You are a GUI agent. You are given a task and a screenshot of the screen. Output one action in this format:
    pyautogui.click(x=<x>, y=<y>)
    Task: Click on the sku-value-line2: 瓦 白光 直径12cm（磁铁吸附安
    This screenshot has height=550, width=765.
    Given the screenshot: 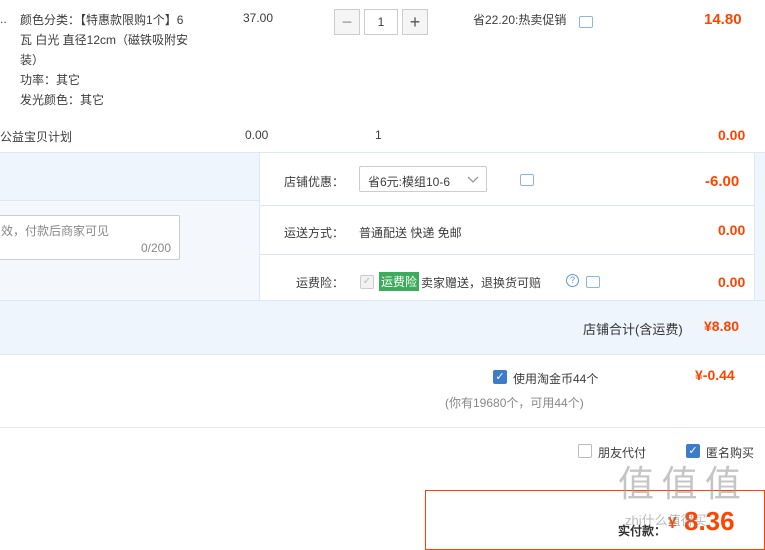 What is the action you would take?
    pyautogui.click(x=104, y=40)
    